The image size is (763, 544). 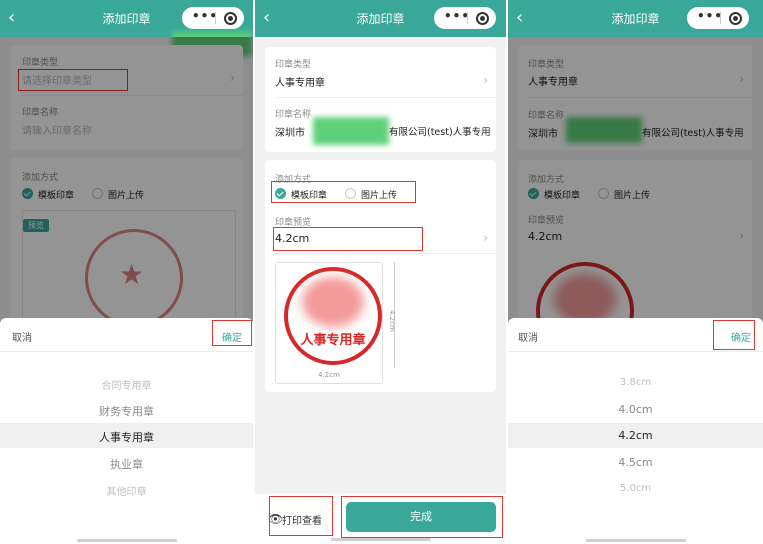 I want to click on dimension-width: 4.2cm, so click(x=329, y=375).